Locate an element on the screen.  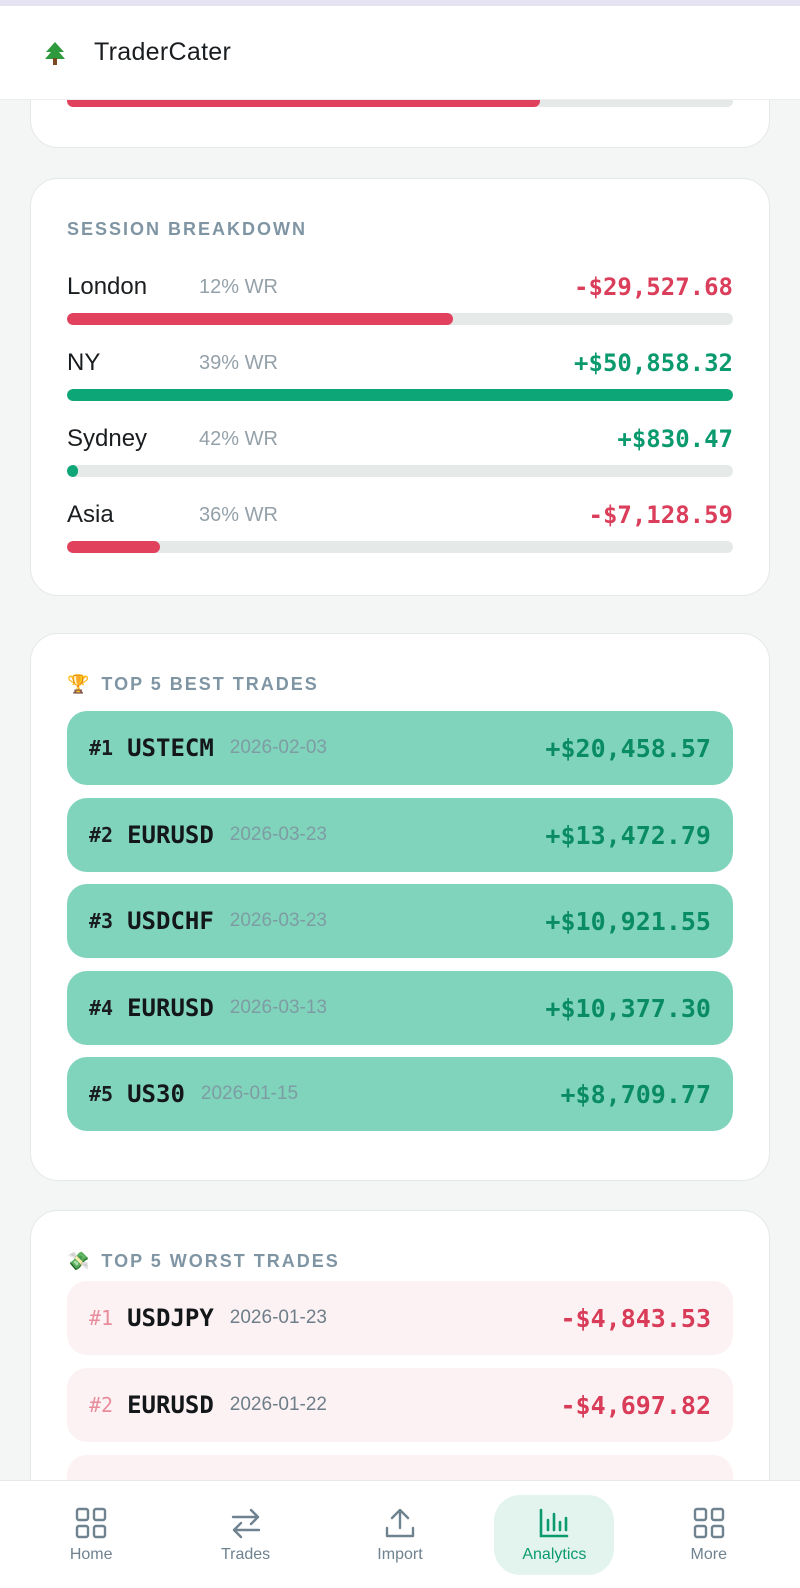
trade-amount: +$13,472.79 is located at coordinates (628, 835).